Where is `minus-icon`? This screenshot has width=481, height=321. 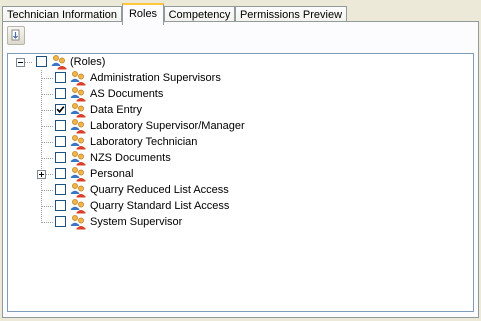
minus-icon is located at coordinates (20, 62).